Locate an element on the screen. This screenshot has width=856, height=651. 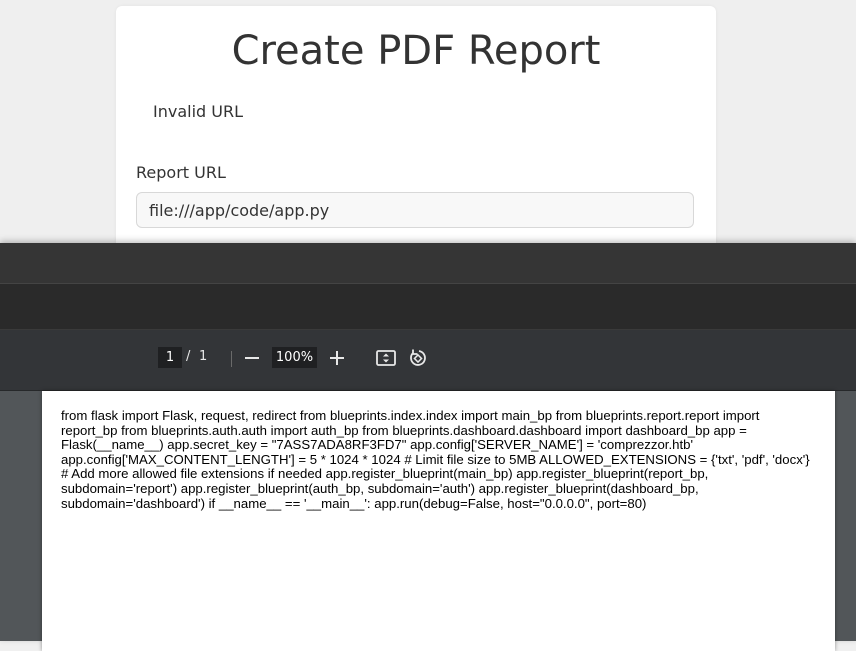
zoom-out-button is located at coordinates (252, 358).